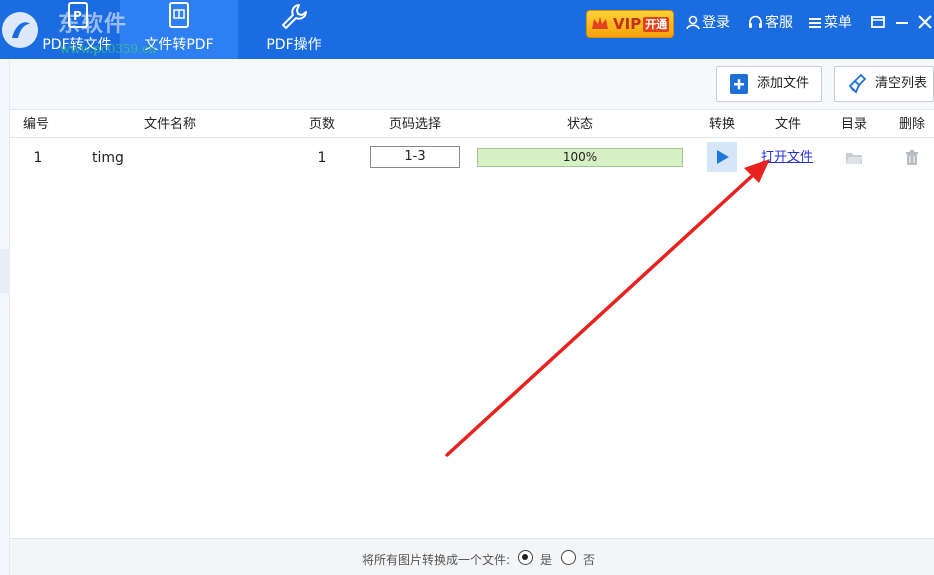  I want to click on left-strip, so click(5, 317).